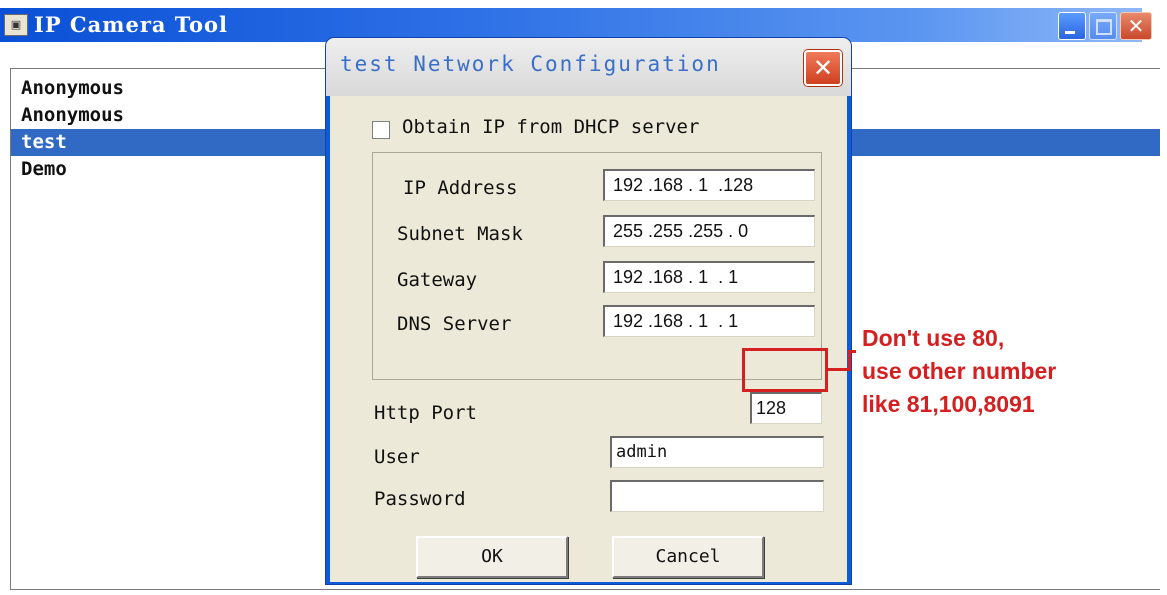 This screenshot has height=595, width=1167. What do you see at coordinates (717, 496) in the screenshot?
I see `password-field` at bounding box center [717, 496].